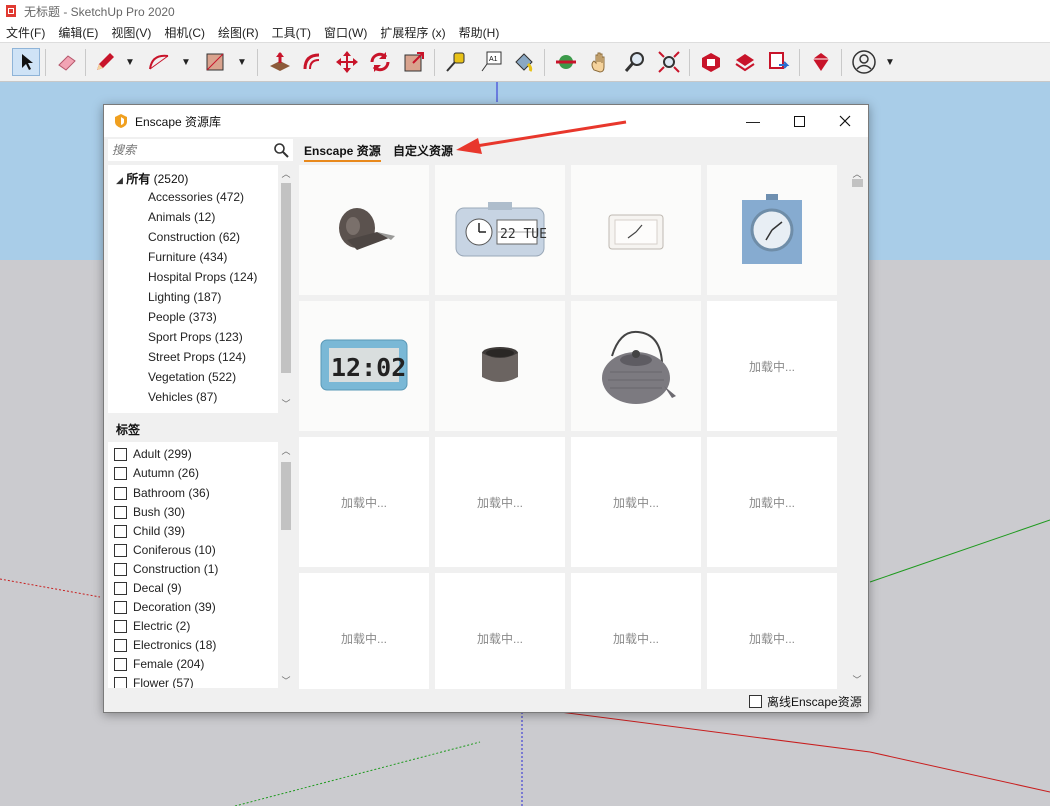 Image resolution: width=1050 pixels, height=806 pixels. What do you see at coordinates (196, 197) in the screenshot?
I see `category-item: Accessories (472)` at bounding box center [196, 197].